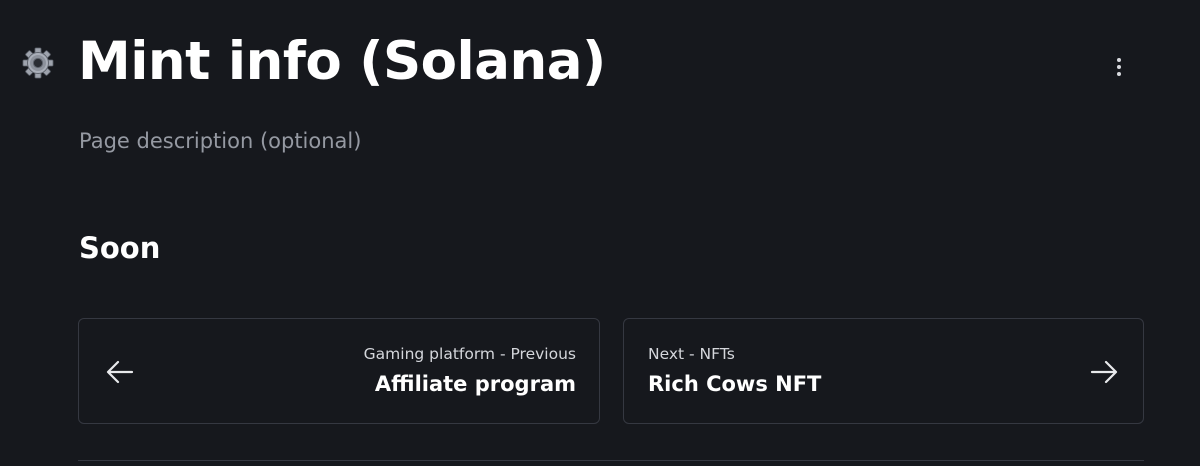  I want to click on arrow-right-icon, so click(1104, 372).